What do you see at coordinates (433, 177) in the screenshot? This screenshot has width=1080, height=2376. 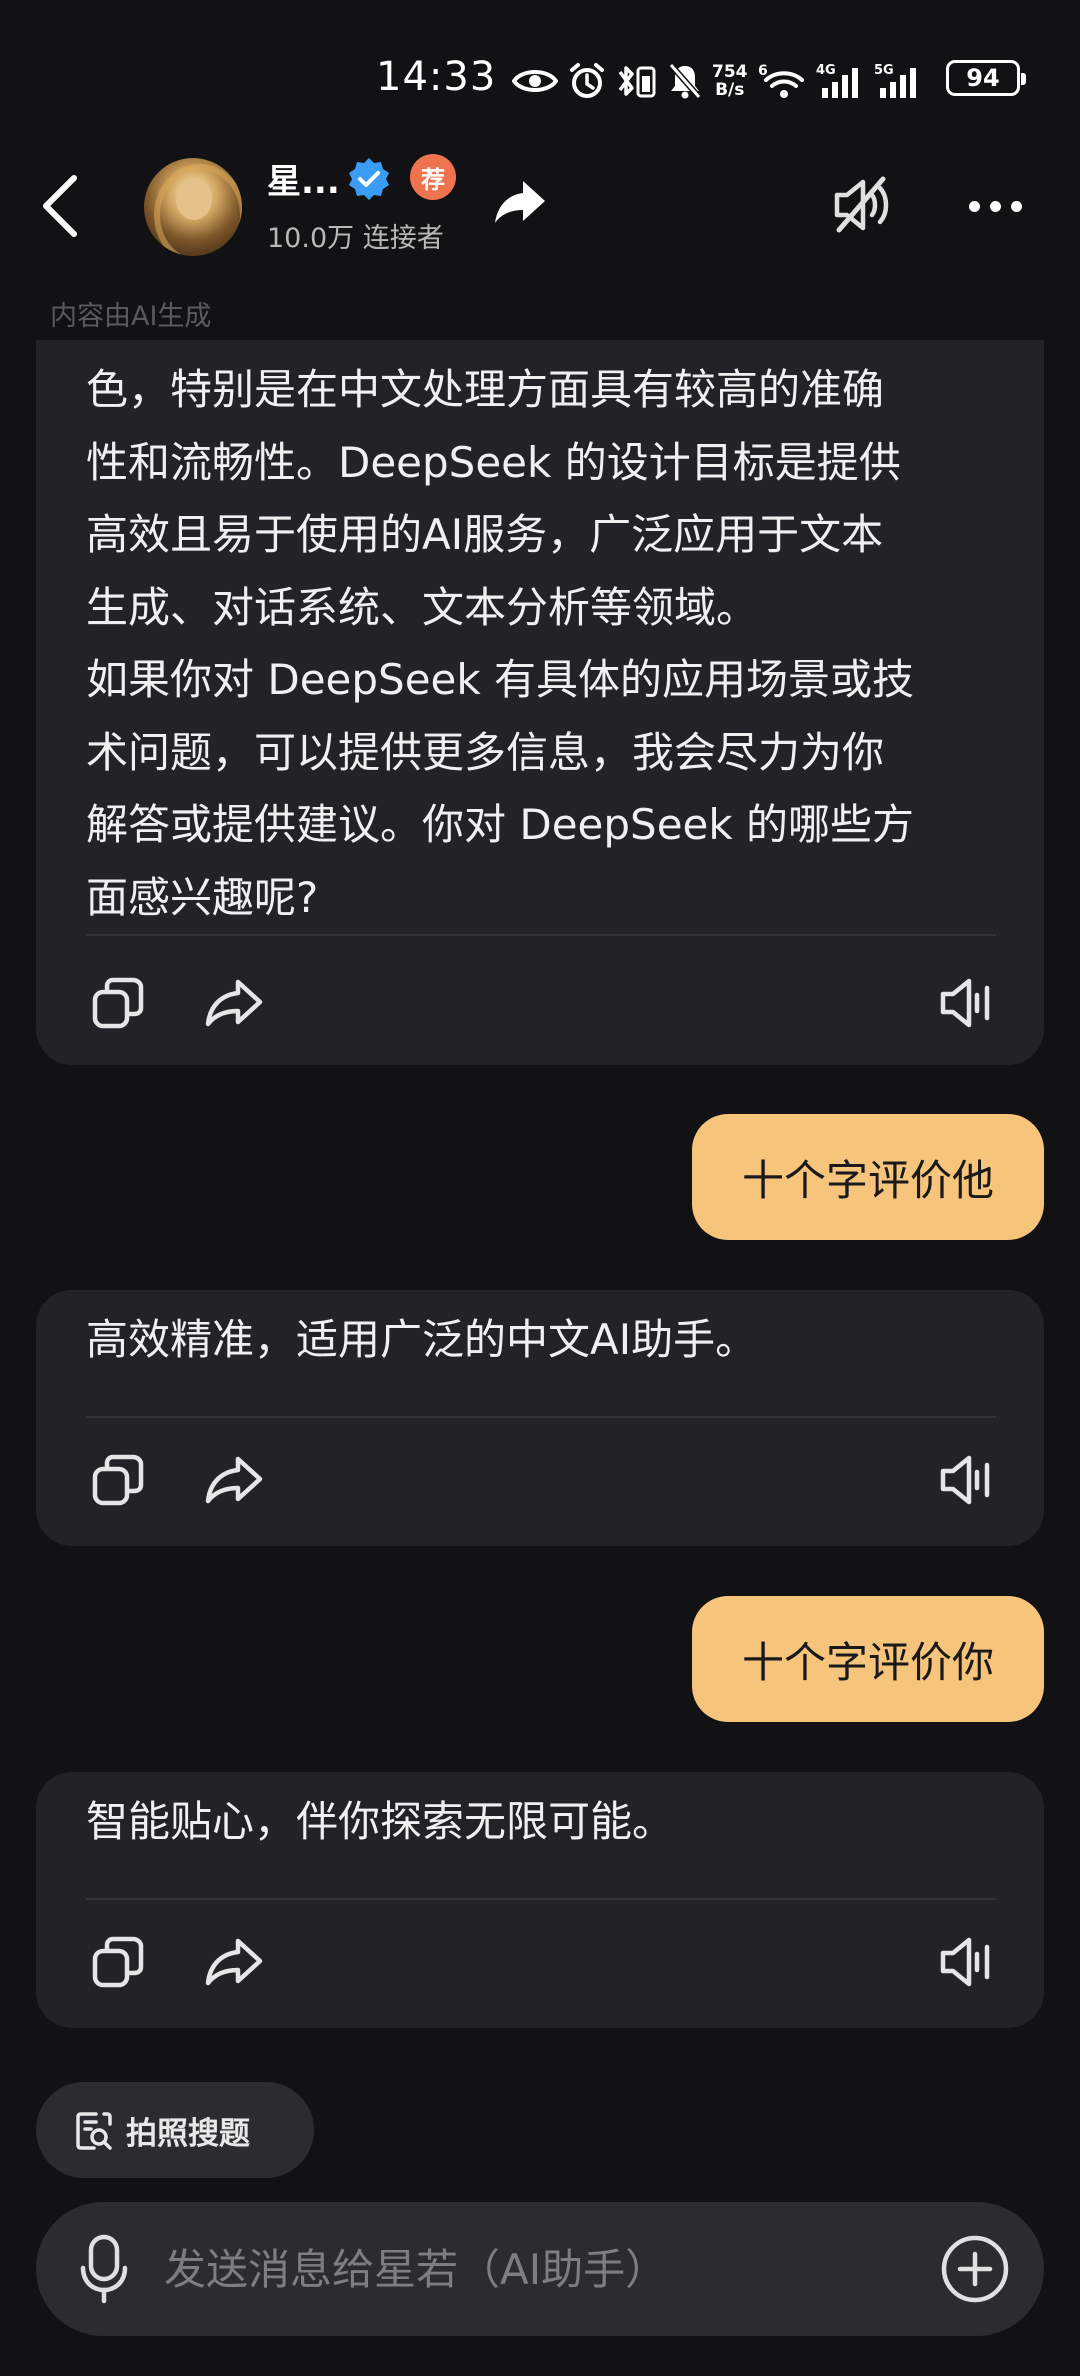 I see `recommended-badge: 荐` at bounding box center [433, 177].